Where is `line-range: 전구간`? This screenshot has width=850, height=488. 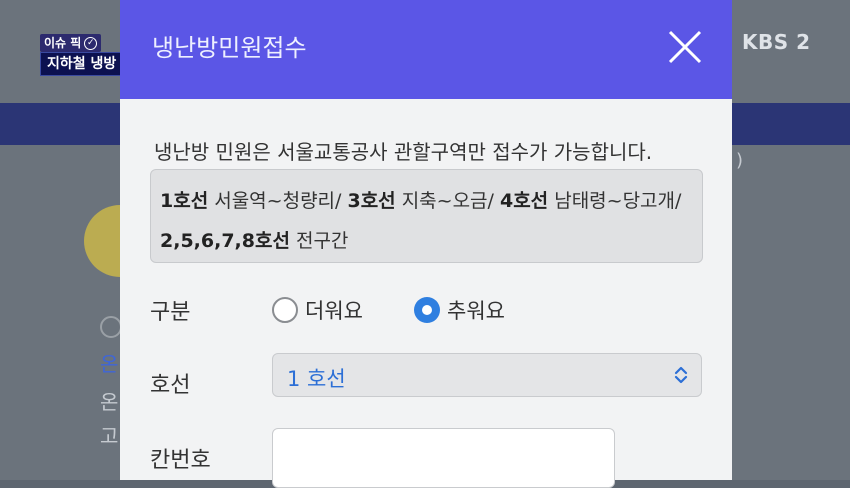
line-range: 전구간 is located at coordinates (319, 241).